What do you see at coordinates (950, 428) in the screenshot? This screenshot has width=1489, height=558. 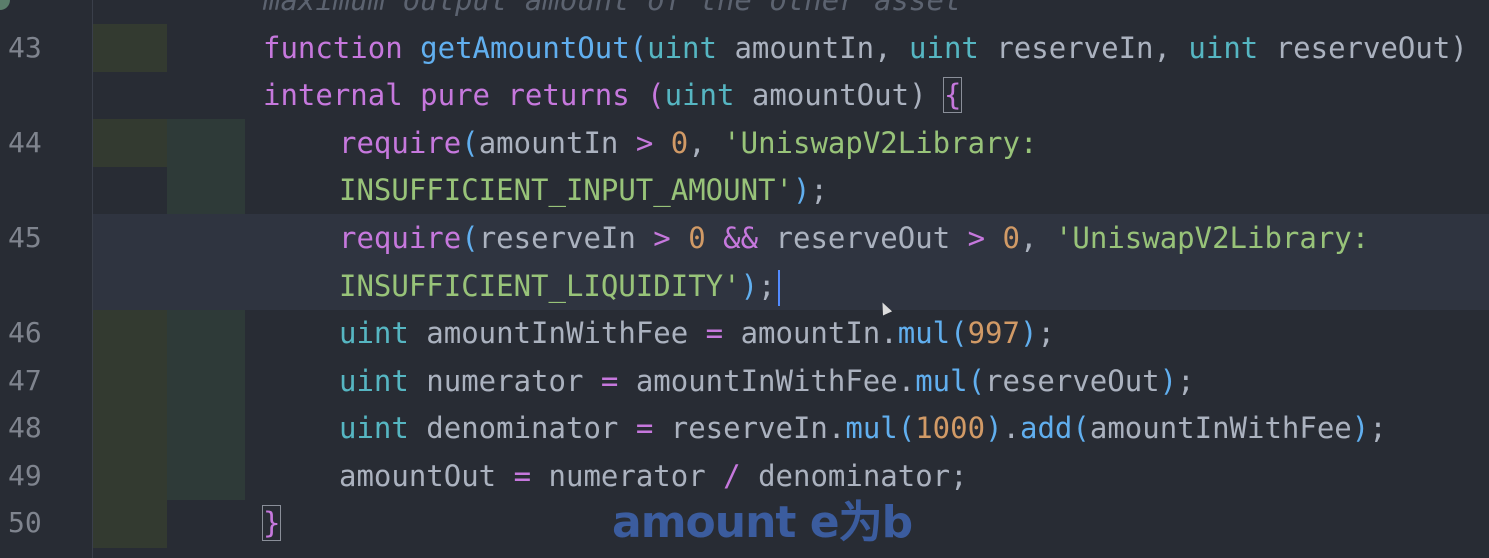 I see `number: 1000` at bounding box center [950, 428].